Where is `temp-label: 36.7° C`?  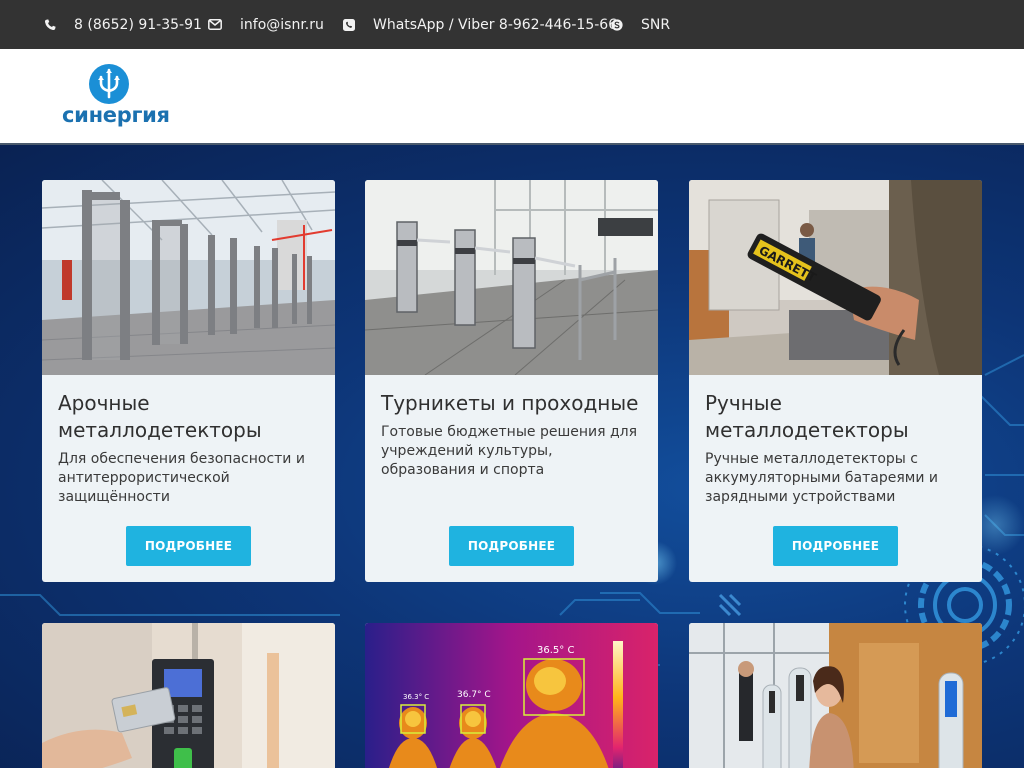 temp-label: 36.7° C is located at coordinates (474, 695).